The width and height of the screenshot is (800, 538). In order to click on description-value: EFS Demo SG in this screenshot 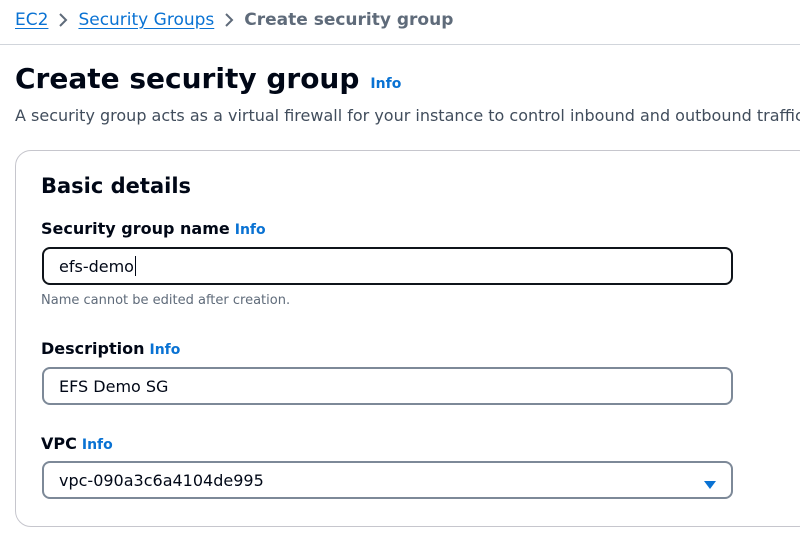, I will do `click(114, 386)`.